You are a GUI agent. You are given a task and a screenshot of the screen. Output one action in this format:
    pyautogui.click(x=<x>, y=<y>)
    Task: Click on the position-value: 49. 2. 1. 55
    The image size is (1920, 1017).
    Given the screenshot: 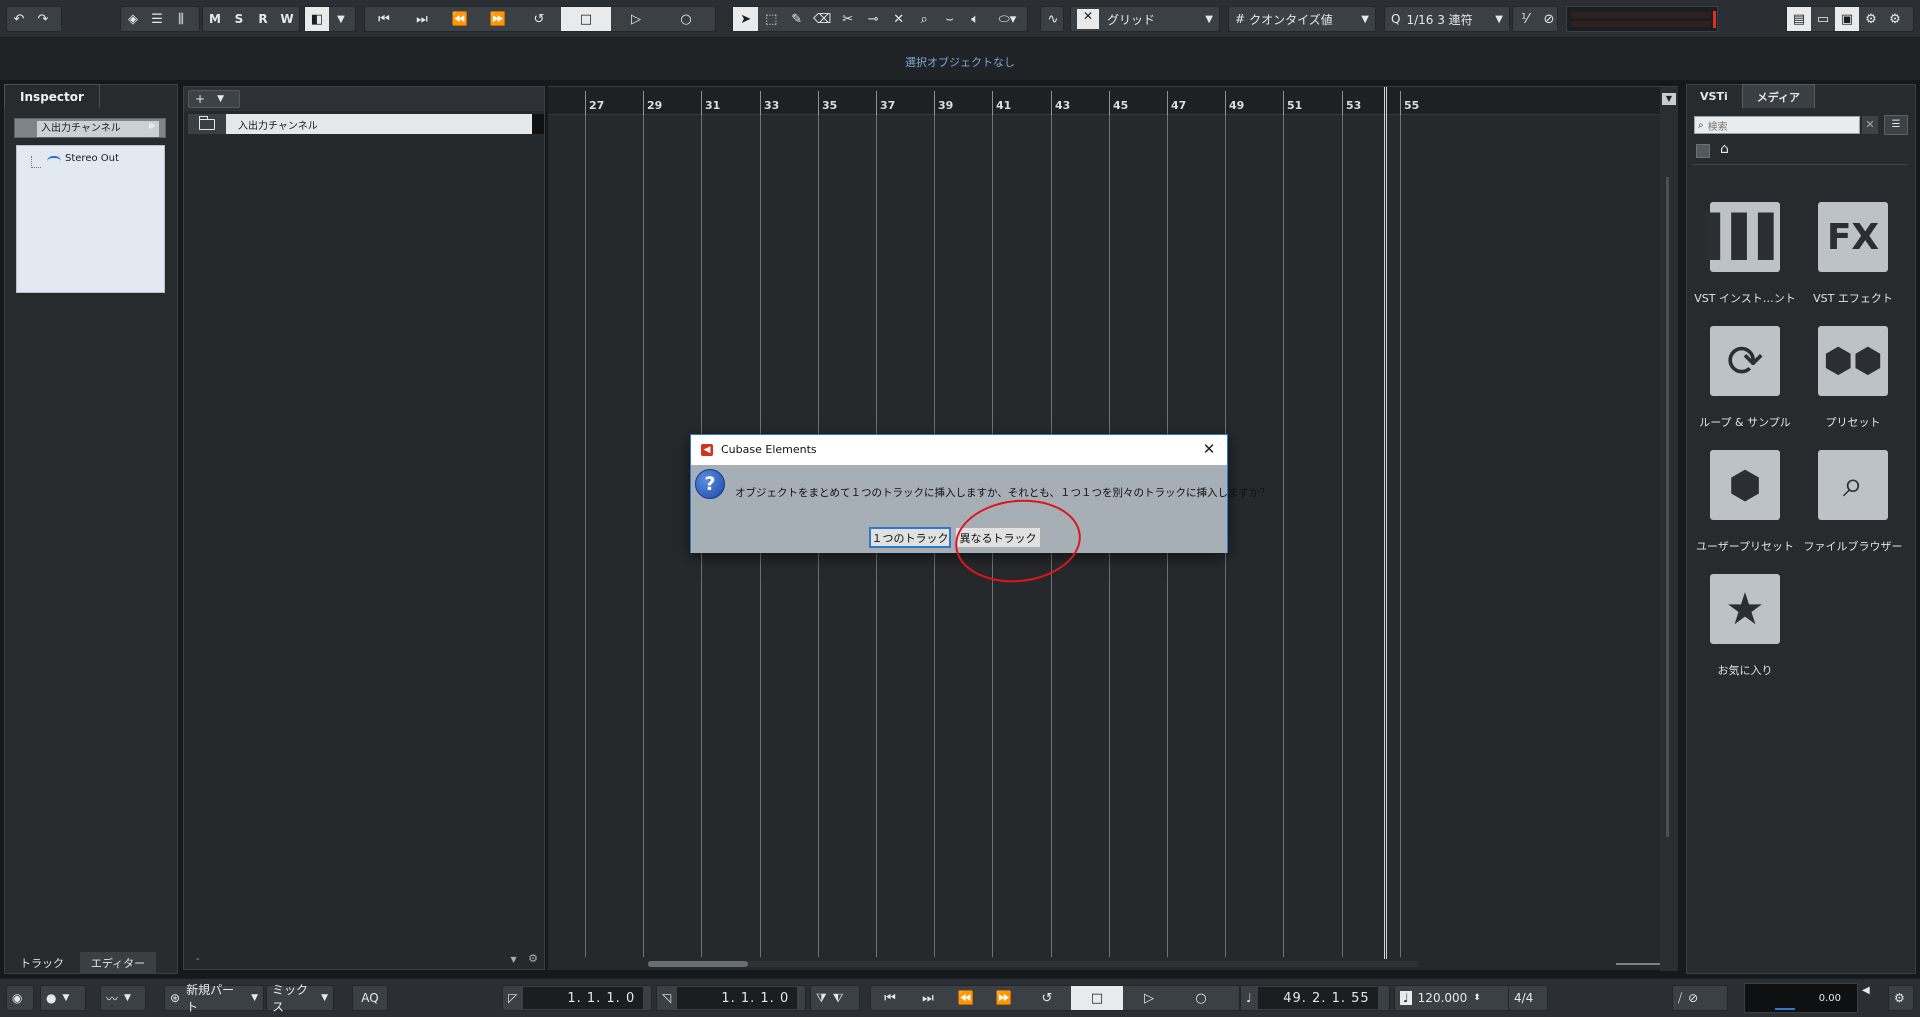 What is the action you would take?
    pyautogui.click(x=1317, y=998)
    